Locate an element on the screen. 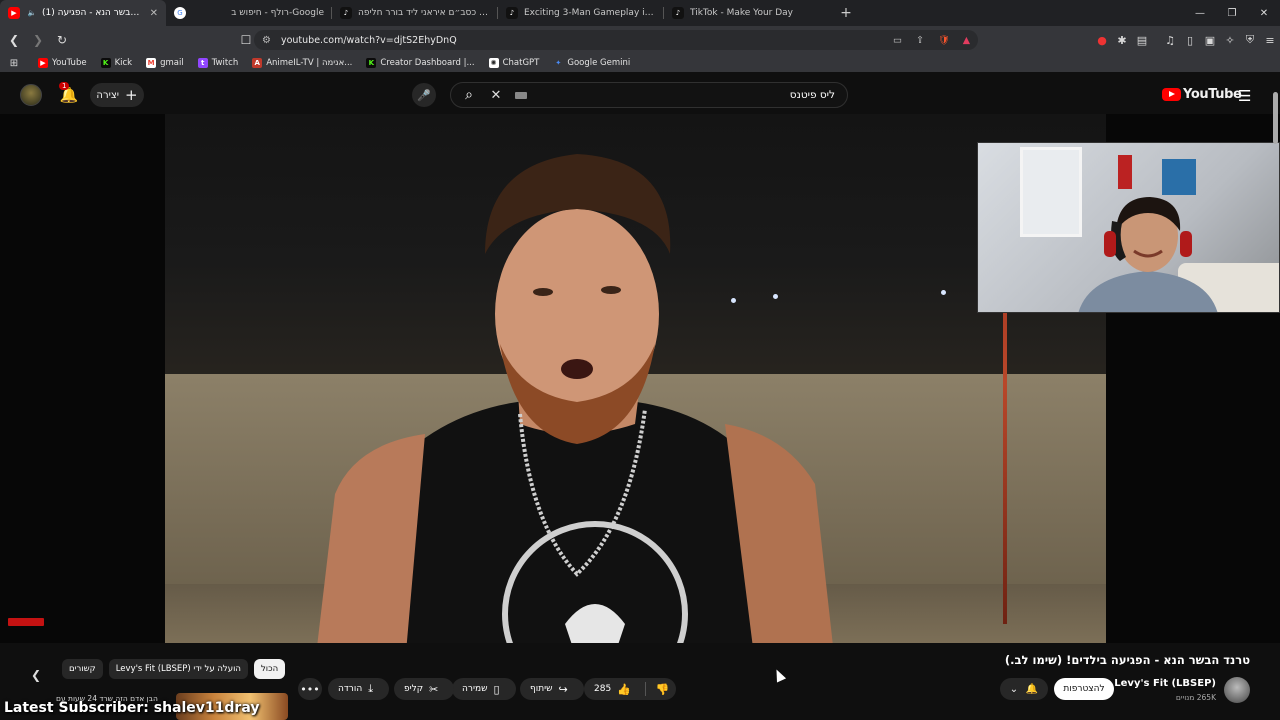 The width and height of the screenshot is (1280, 720). bookmark-gmail: M gmail is located at coordinates (165, 63).